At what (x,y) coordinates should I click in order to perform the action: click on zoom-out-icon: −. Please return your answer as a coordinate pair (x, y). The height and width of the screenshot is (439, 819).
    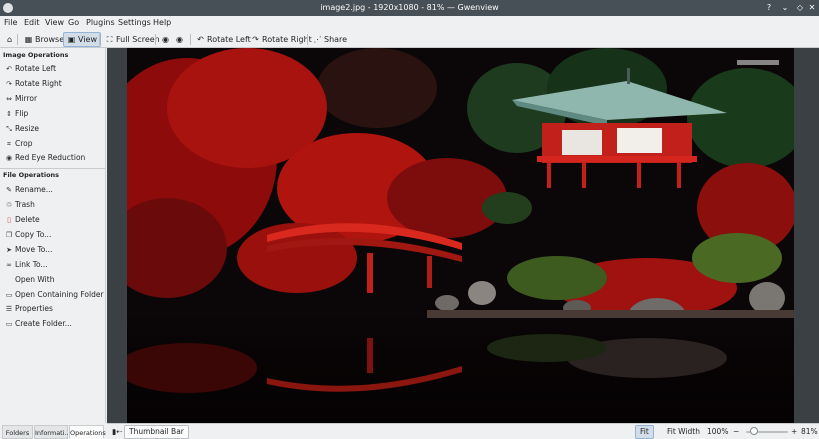
    Looking at the image, I should click on (736, 431).